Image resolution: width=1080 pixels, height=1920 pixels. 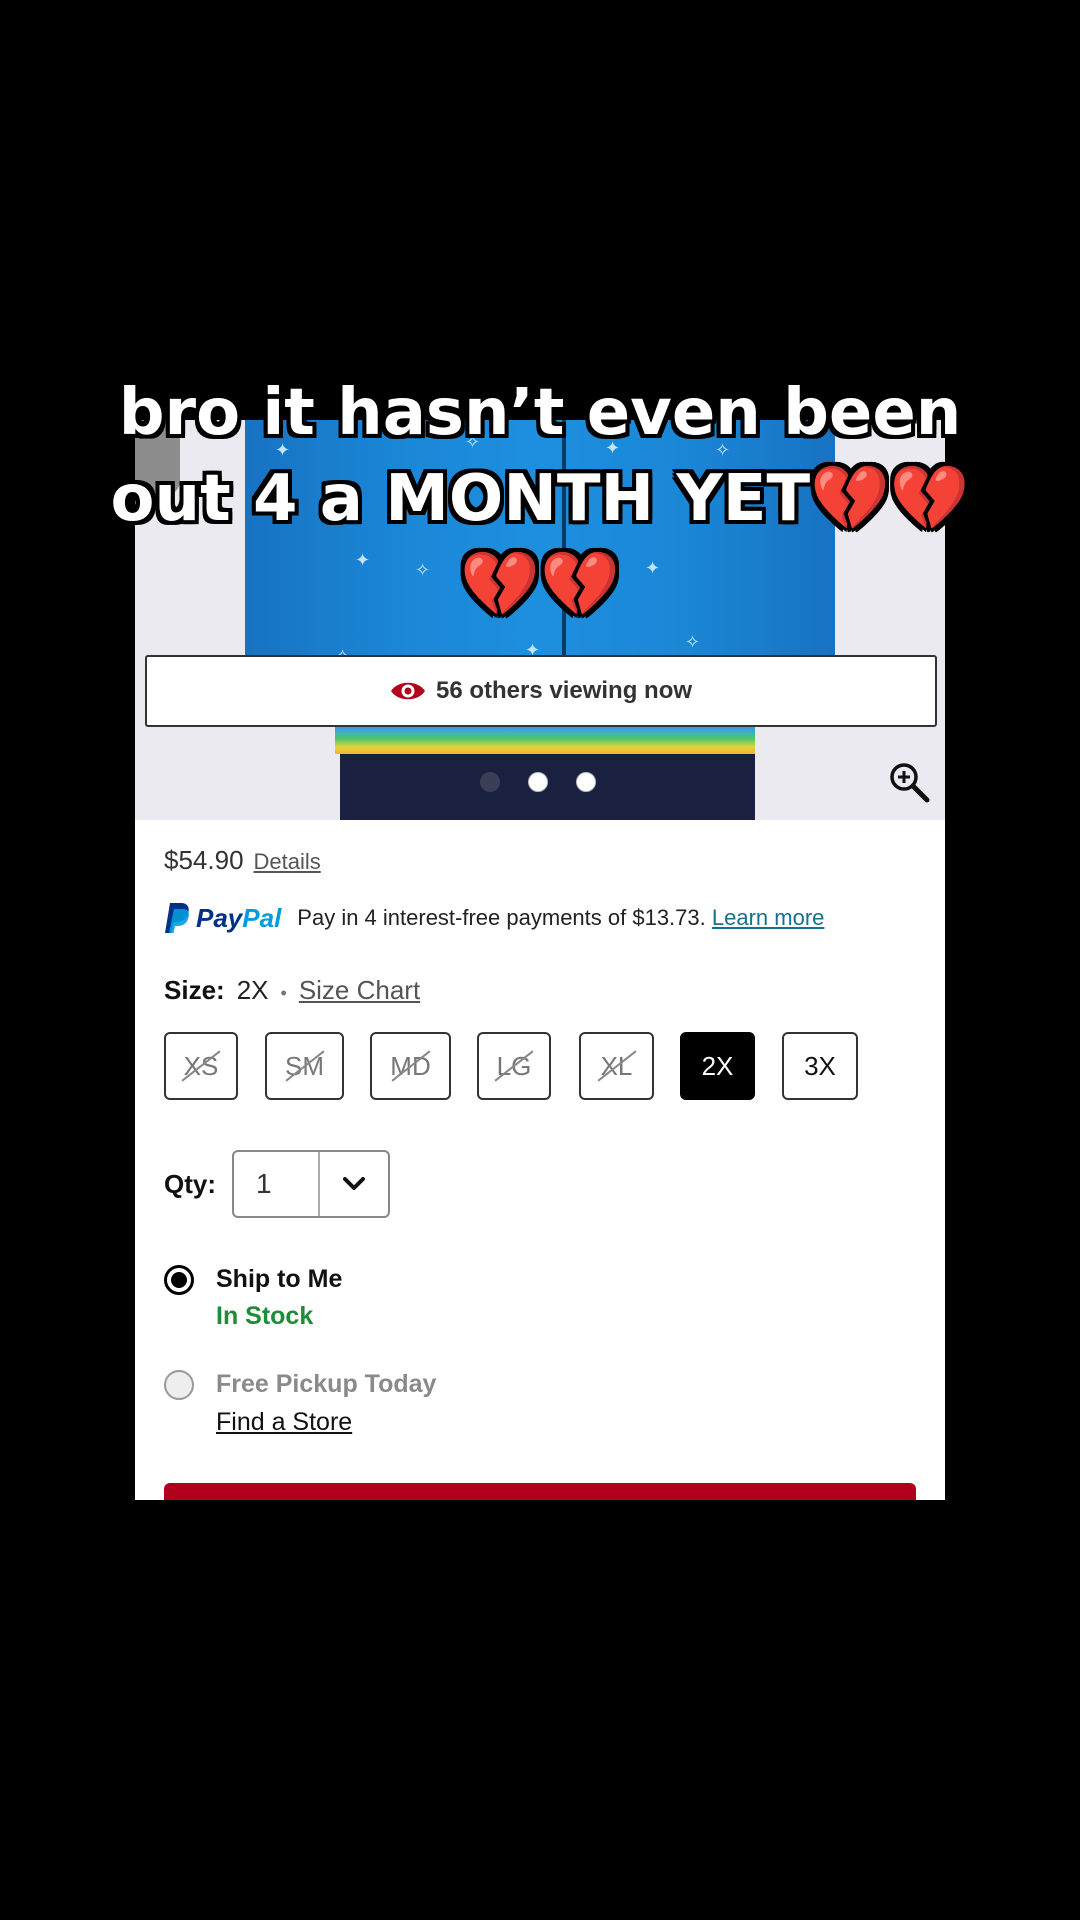 What do you see at coordinates (909, 782) in the screenshot?
I see `zoom-in-icon` at bounding box center [909, 782].